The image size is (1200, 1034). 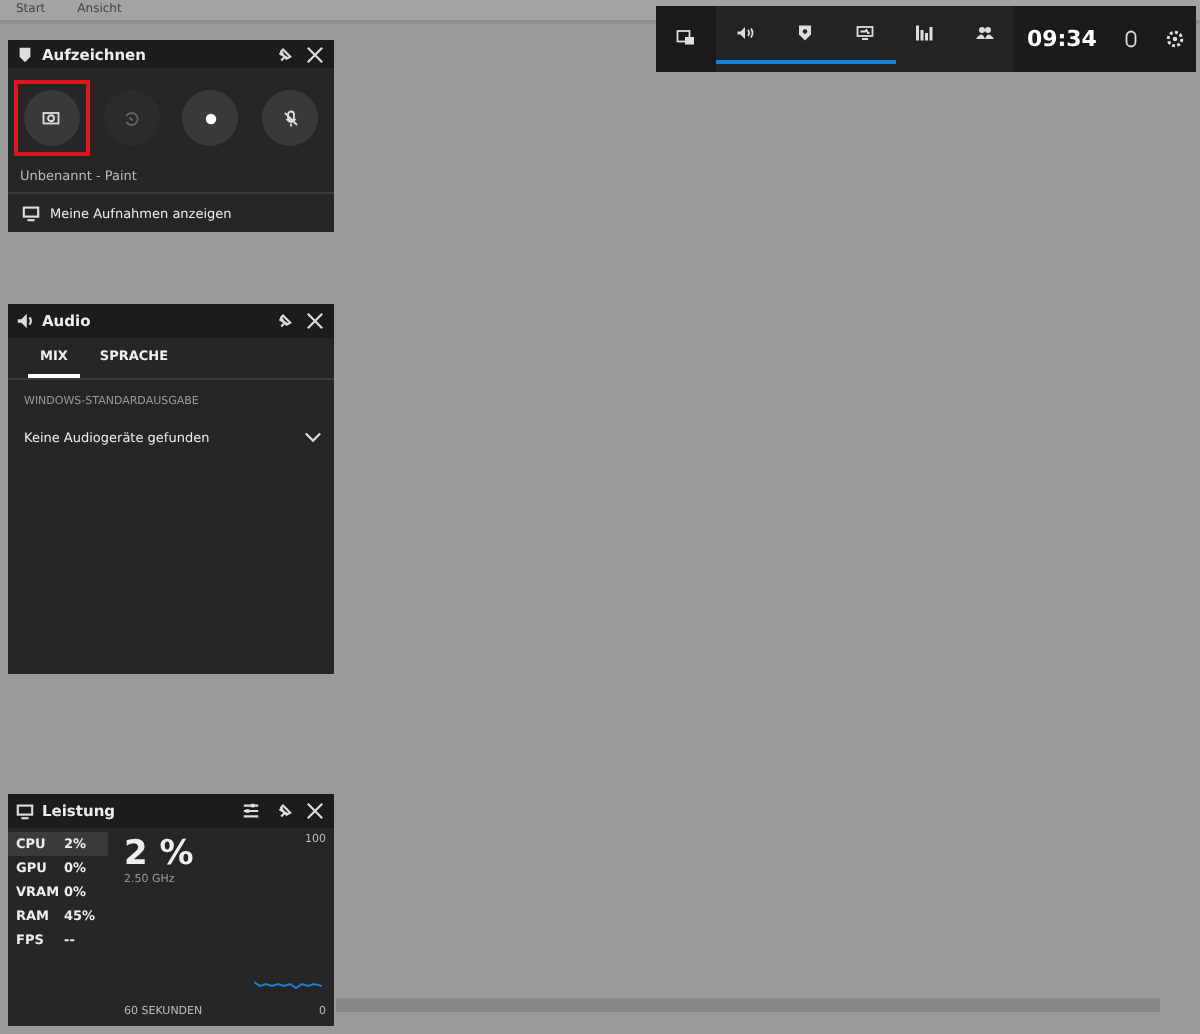 What do you see at coordinates (131, 118) in the screenshot?
I see `rewind-icon` at bounding box center [131, 118].